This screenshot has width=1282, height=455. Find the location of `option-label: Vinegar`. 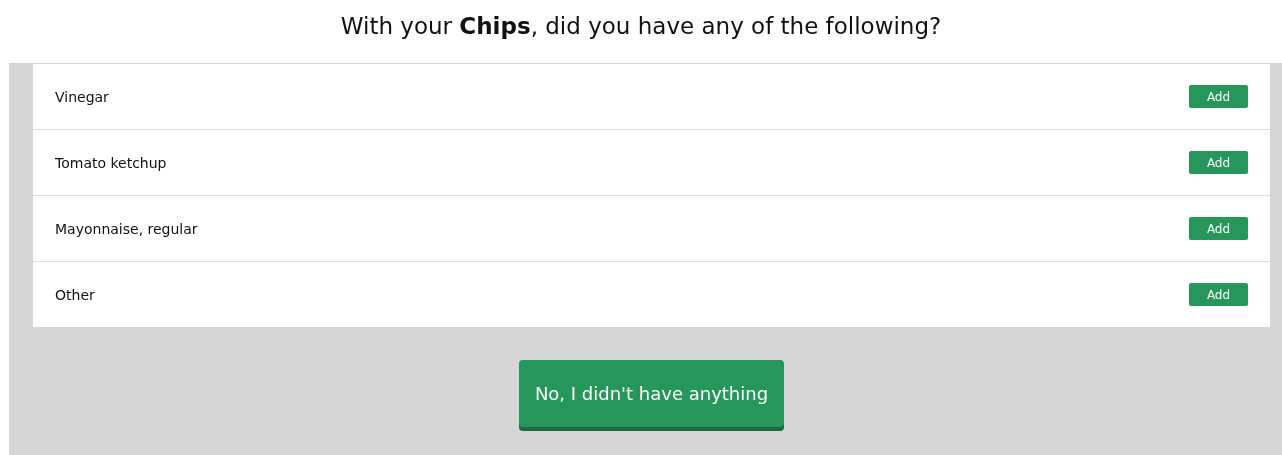

option-label: Vinegar is located at coordinates (82, 96).